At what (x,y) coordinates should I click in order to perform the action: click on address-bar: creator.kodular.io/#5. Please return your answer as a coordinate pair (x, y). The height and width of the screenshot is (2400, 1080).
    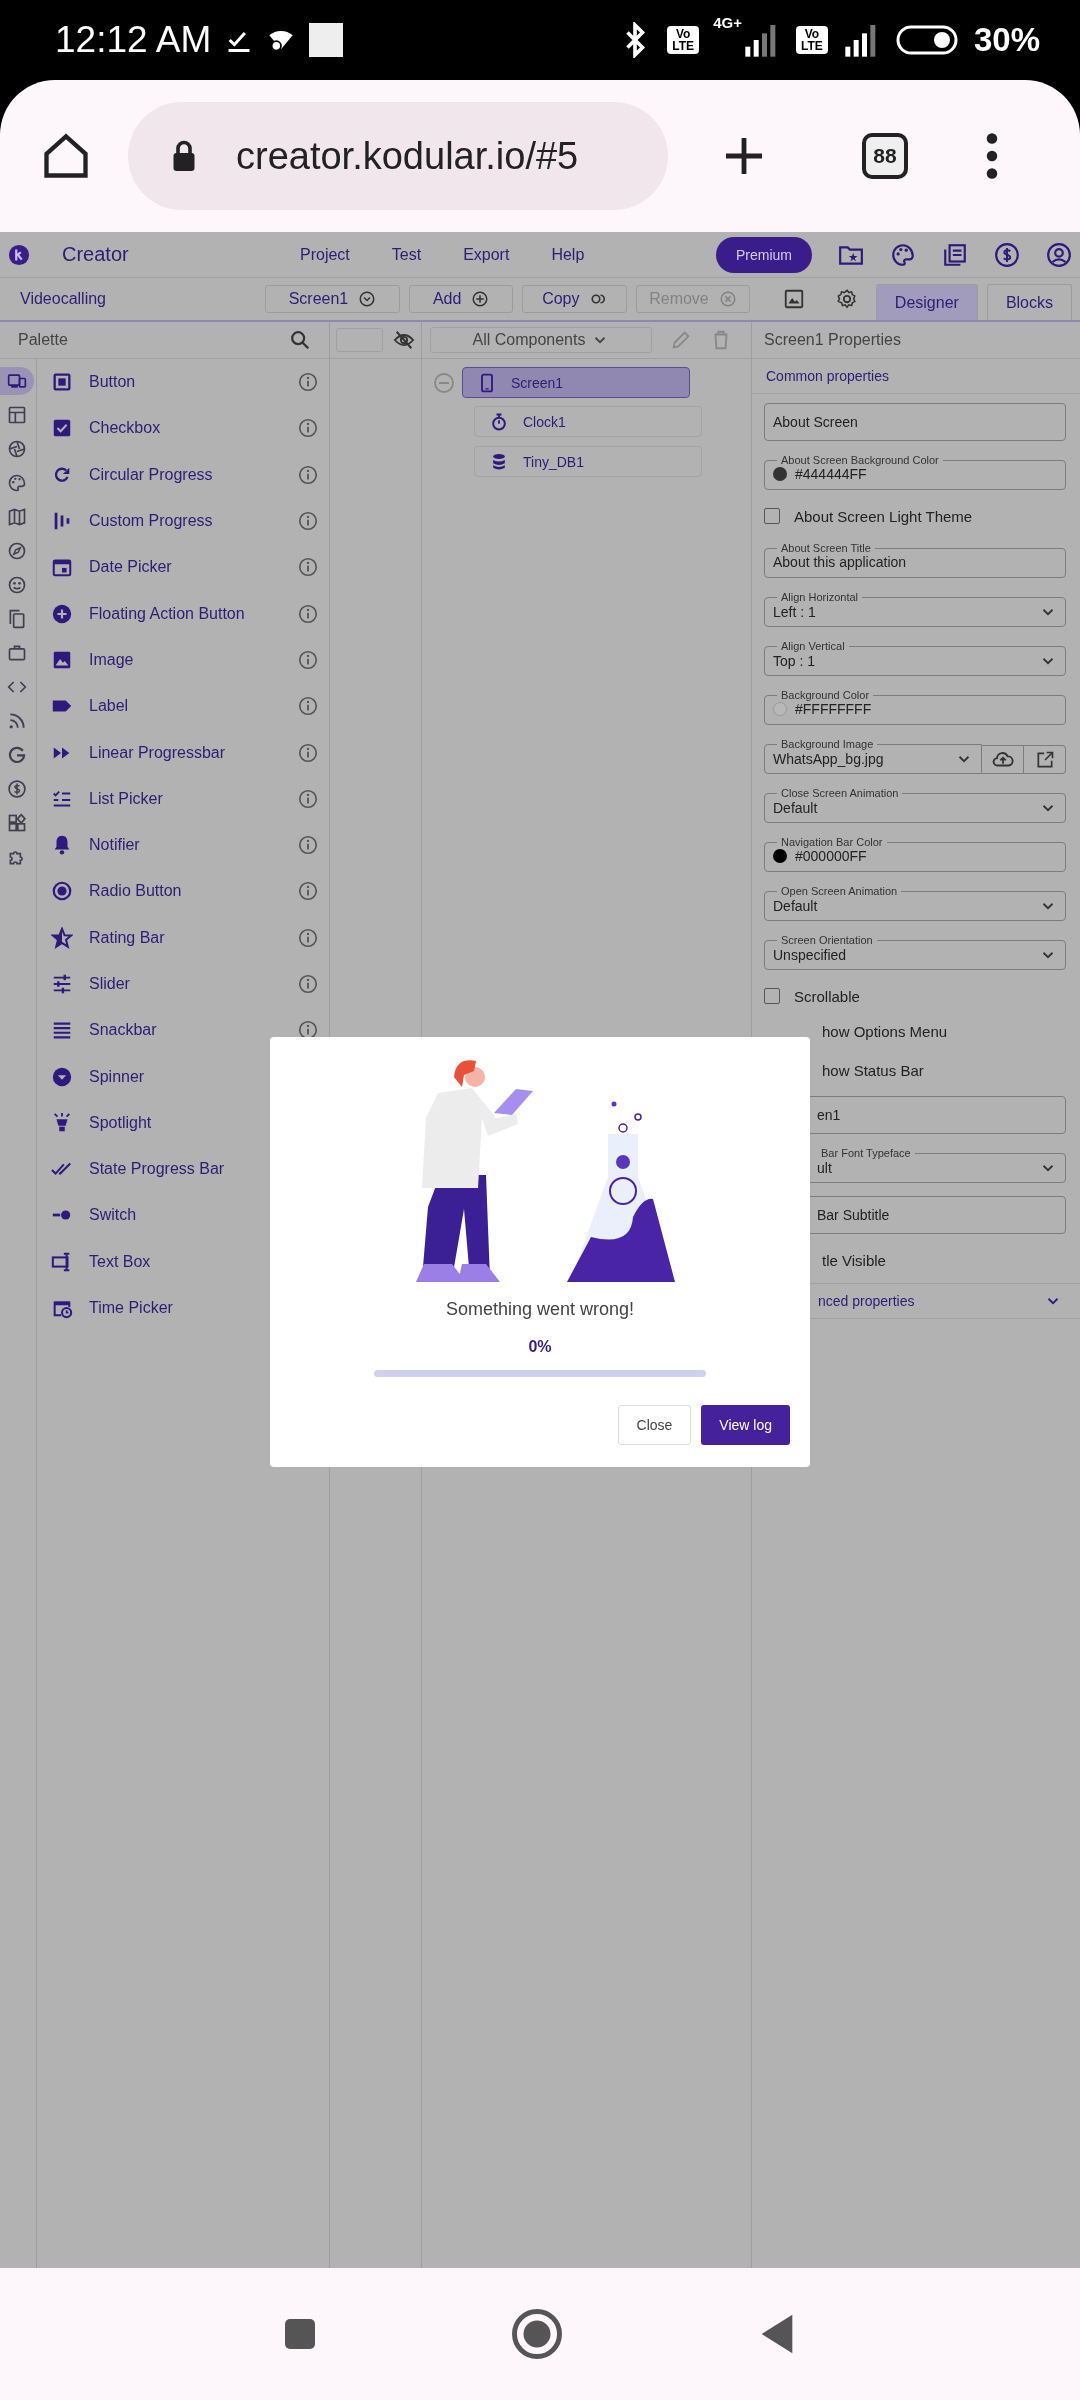
    Looking at the image, I should click on (398, 156).